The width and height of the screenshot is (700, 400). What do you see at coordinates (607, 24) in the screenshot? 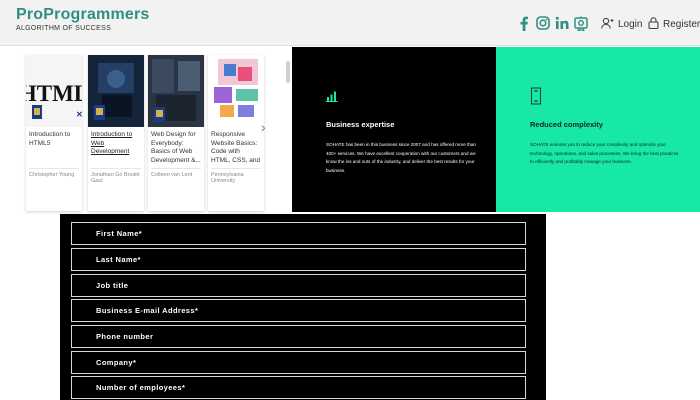
I see `user-icon` at bounding box center [607, 24].